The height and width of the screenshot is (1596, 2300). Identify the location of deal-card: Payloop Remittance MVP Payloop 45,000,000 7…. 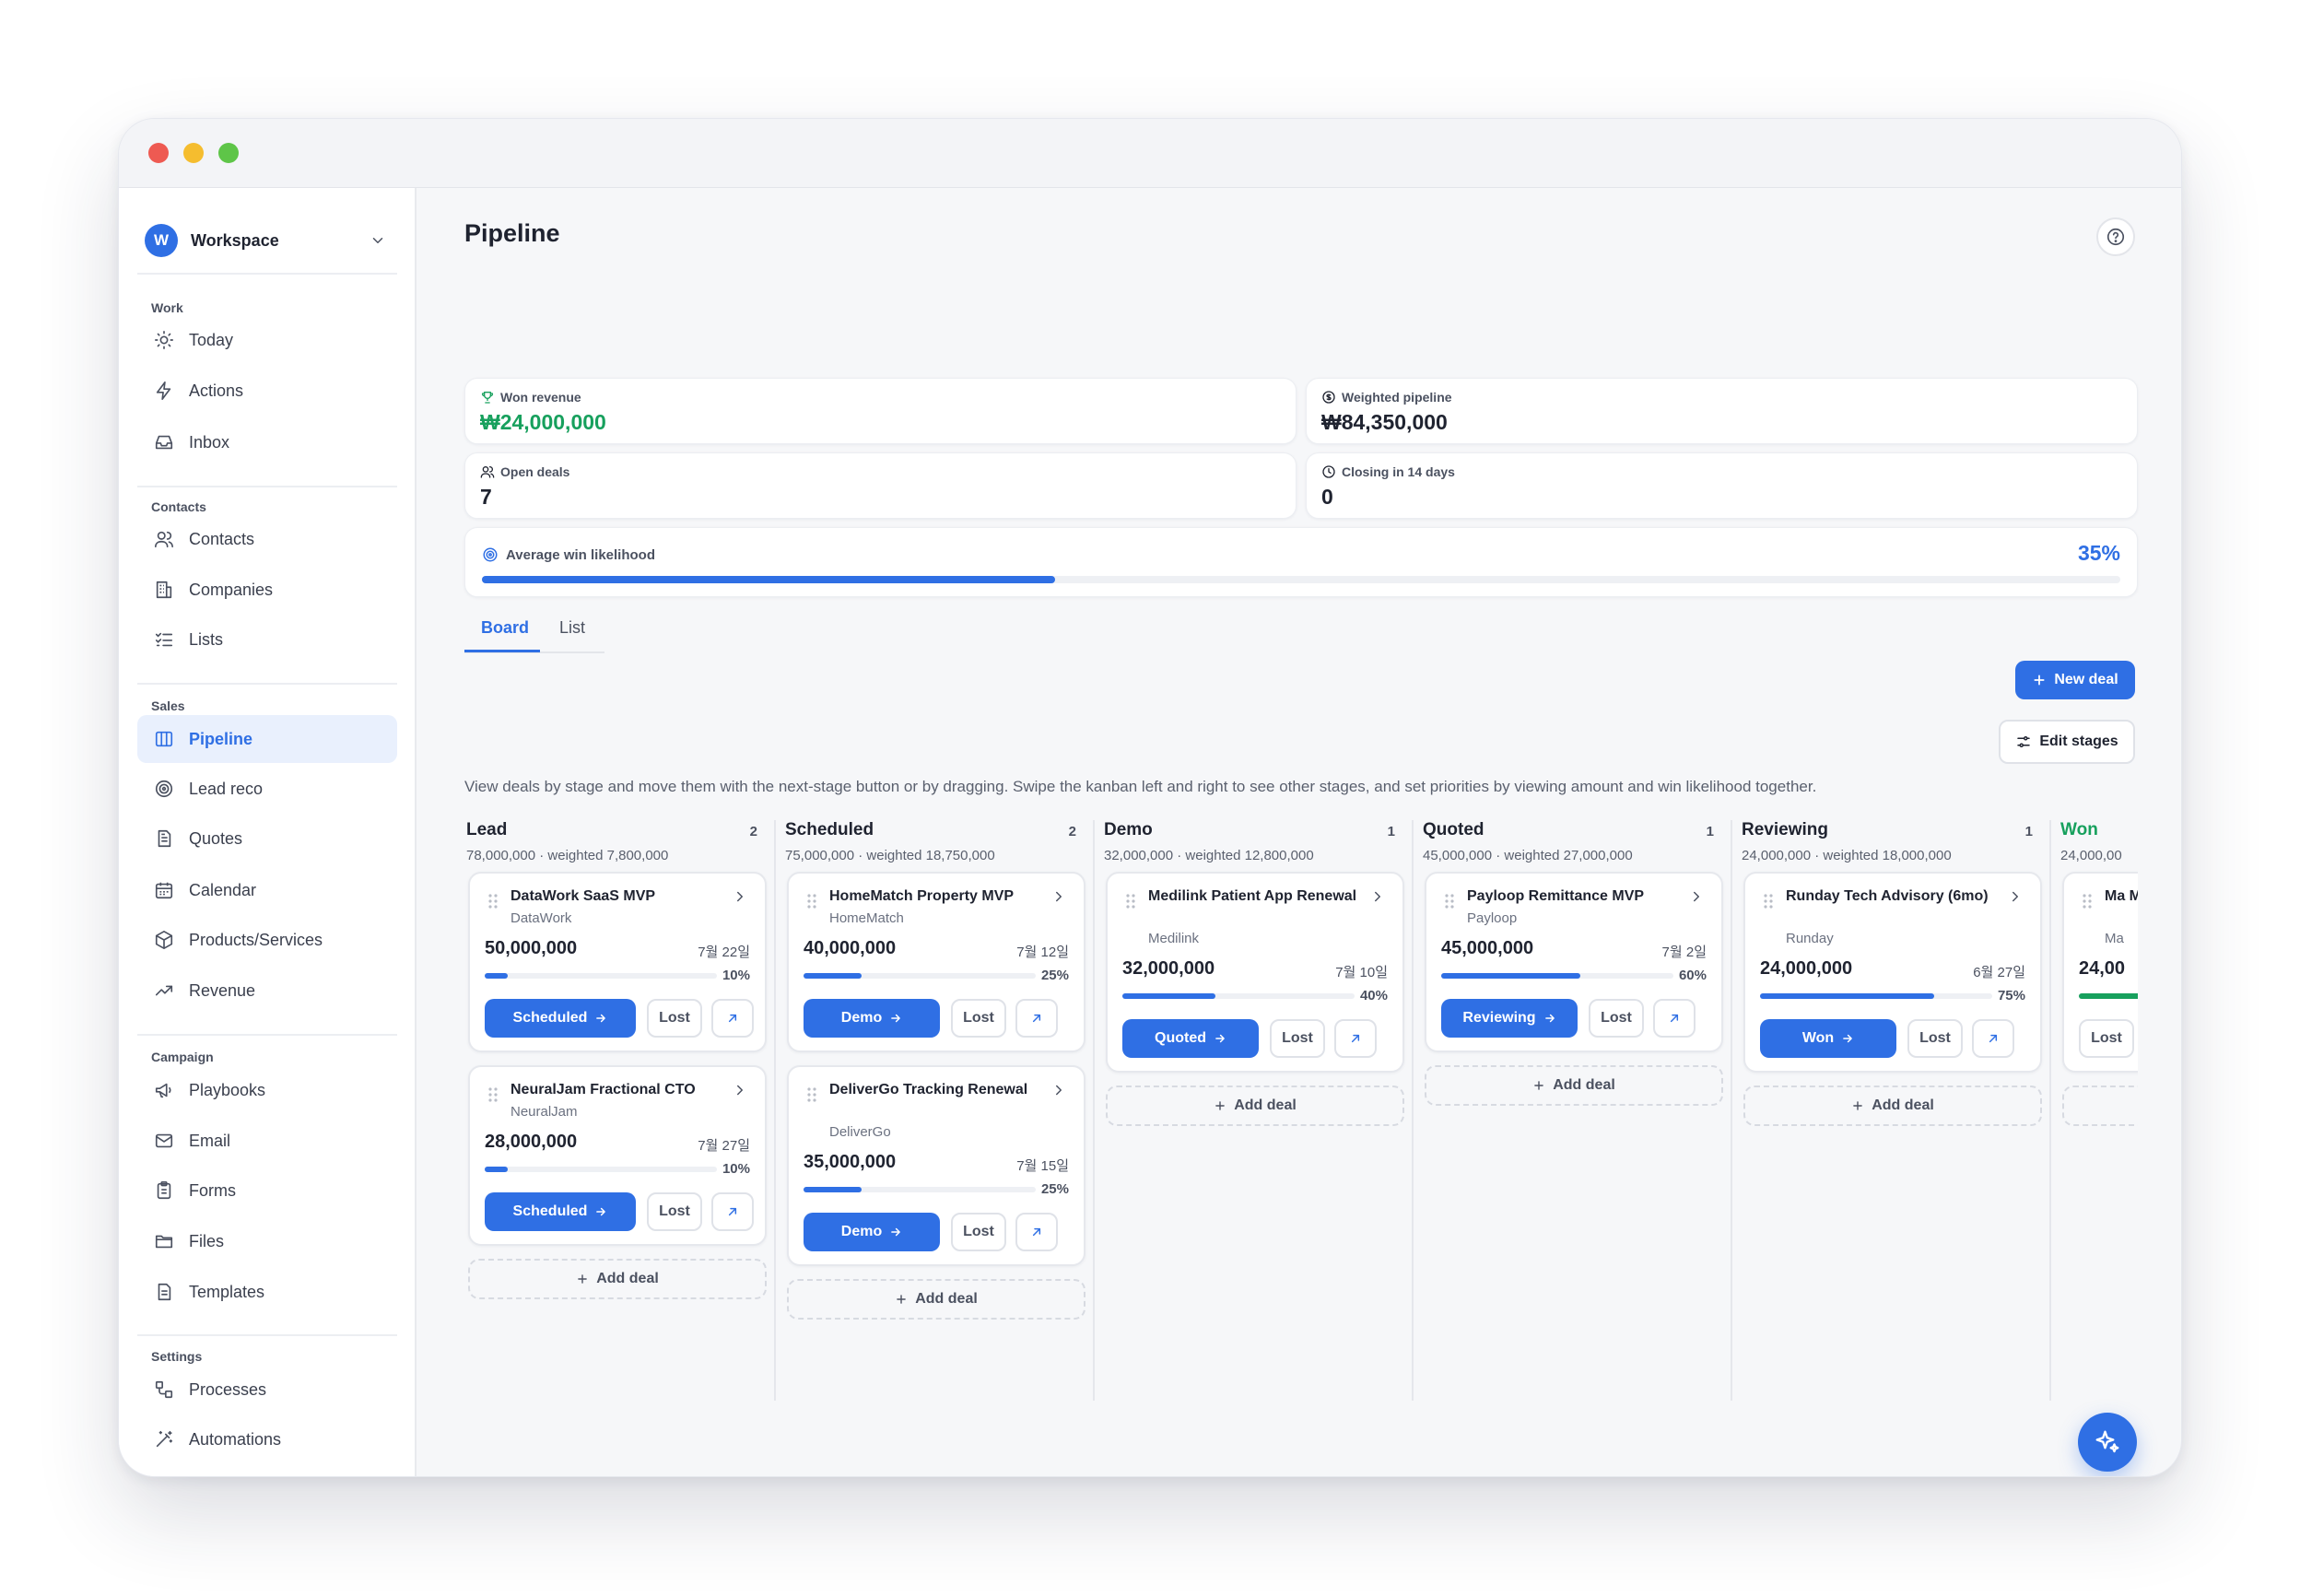
(1574, 962).